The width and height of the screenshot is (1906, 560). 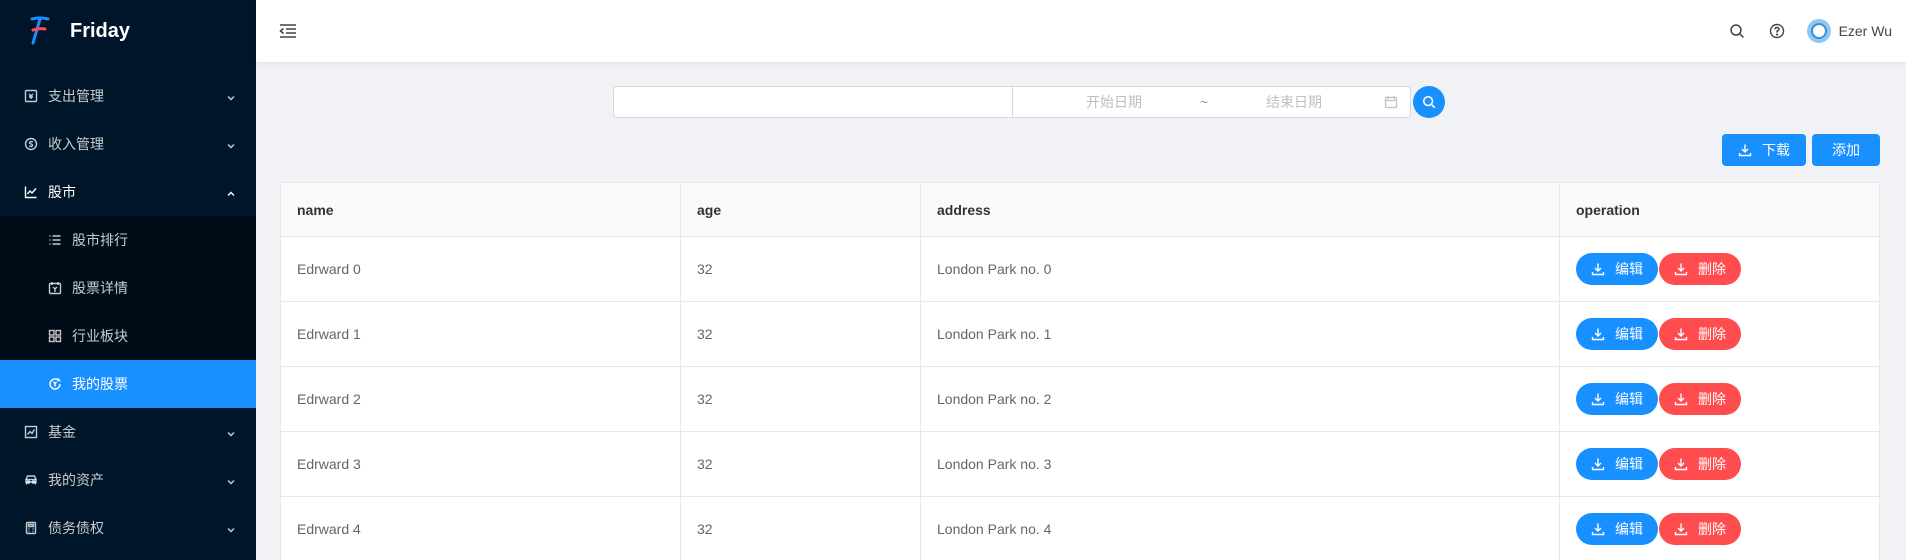 I want to click on download-button: 下载, so click(x=1764, y=150).